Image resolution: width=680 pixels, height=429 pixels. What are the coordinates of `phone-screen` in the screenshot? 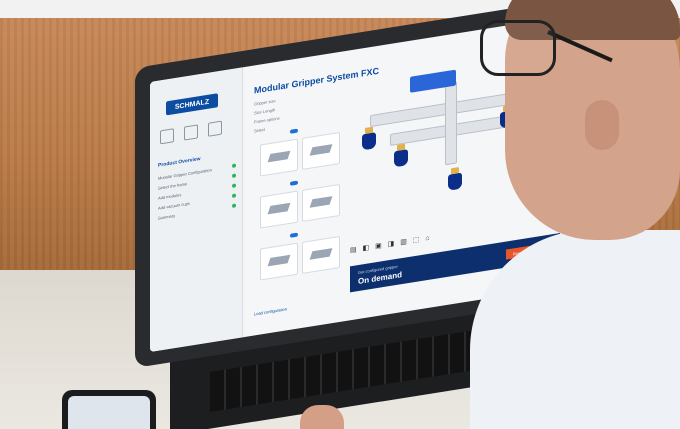 It's located at (109, 412).